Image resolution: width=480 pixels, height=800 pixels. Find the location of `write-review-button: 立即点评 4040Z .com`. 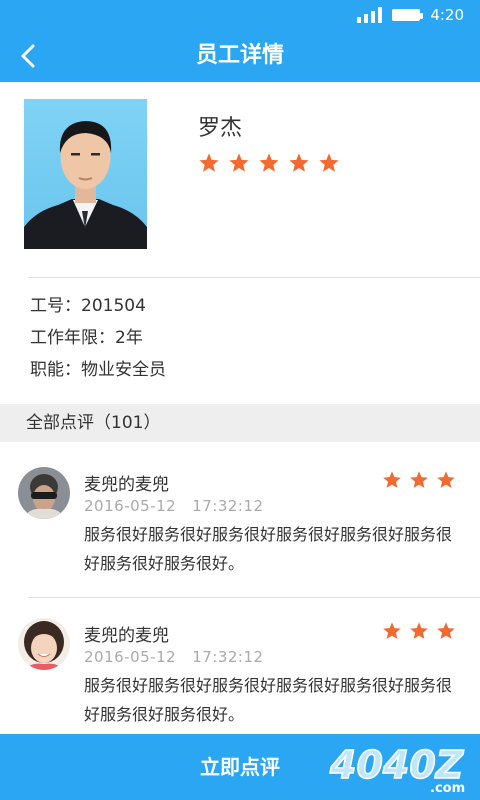

write-review-button: 立即点评 4040Z .com is located at coordinates (240, 767).